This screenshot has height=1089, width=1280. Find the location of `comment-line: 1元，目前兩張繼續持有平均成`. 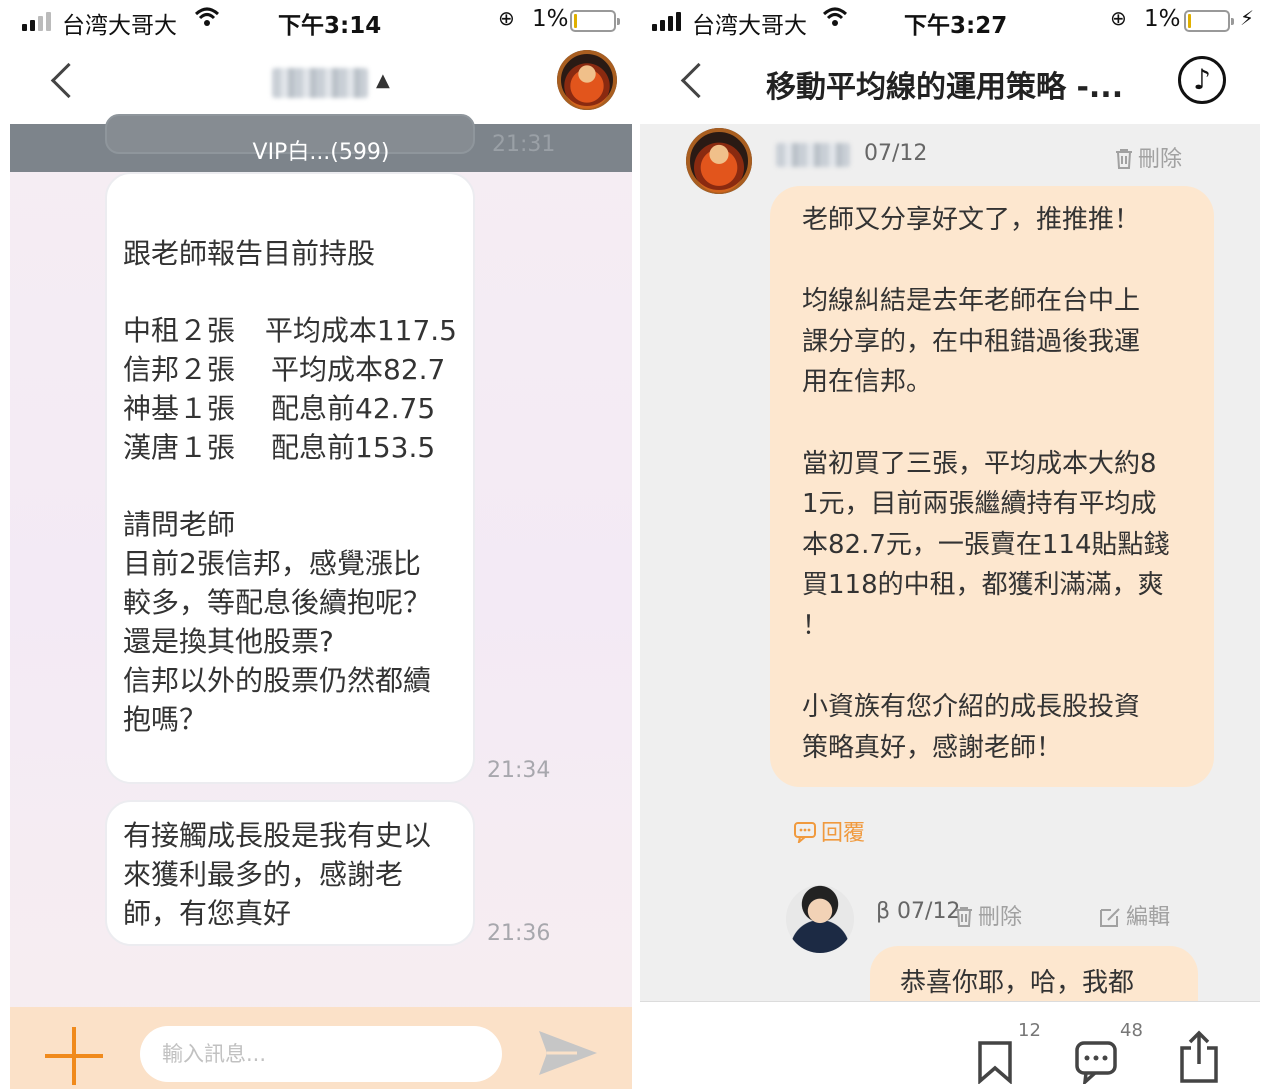

comment-line: 1元，目前兩張繼續持有平均成 is located at coordinates (979, 504).